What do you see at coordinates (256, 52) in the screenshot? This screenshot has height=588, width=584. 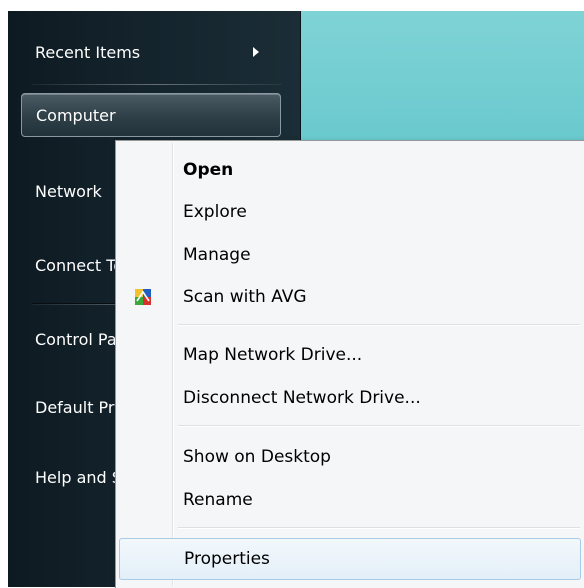 I see `submenu-arrow-icon` at bounding box center [256, 52].